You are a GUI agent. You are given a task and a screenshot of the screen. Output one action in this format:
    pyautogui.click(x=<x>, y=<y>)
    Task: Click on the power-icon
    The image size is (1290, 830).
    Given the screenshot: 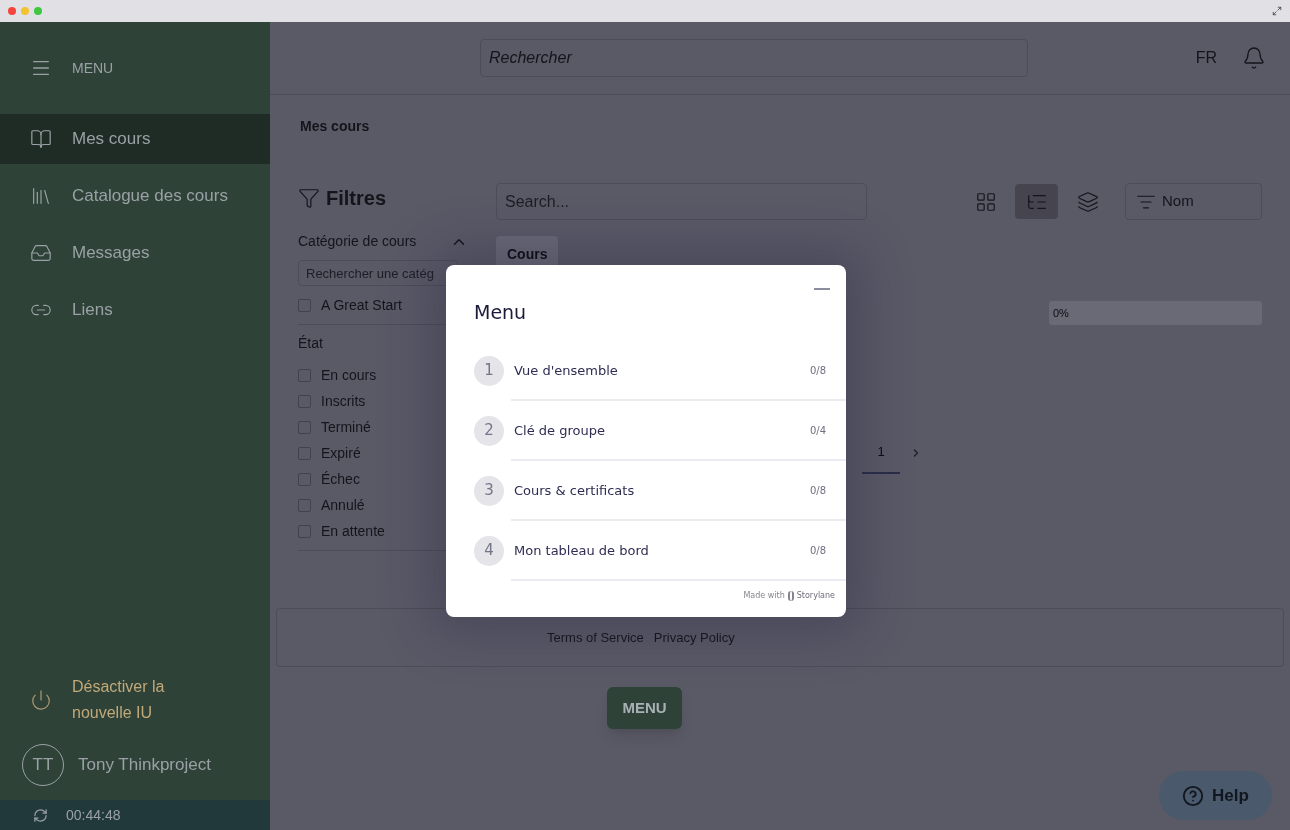 What is the action you would take?
    pyautogui.click(x=41, y=700)
    